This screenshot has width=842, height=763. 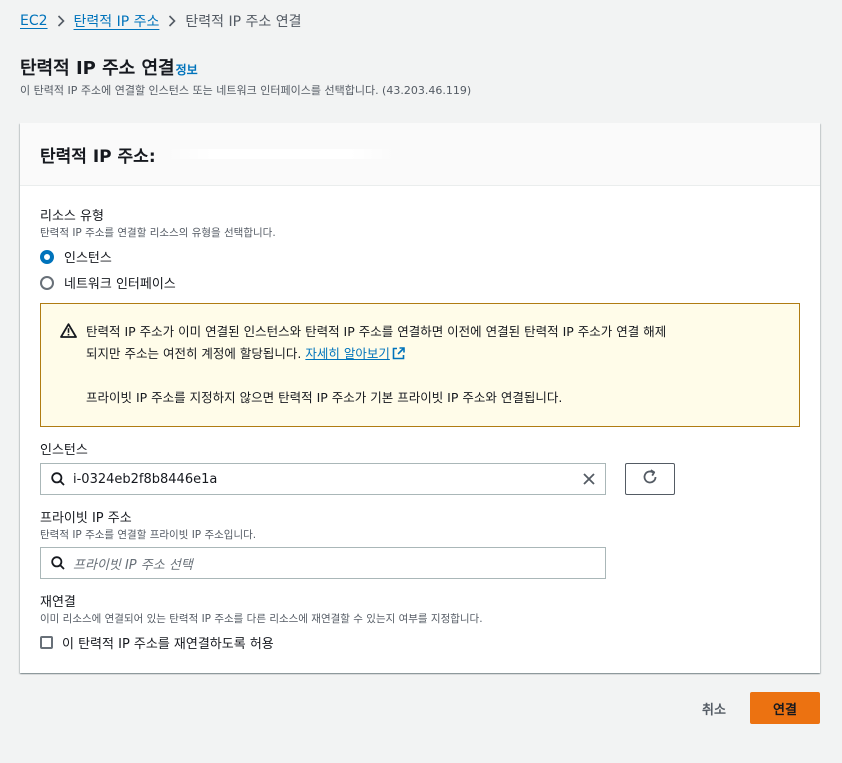 What do you see at coordinates (120, 284) in the screenshot?
I see `radio-network-interface-label: 네트워크 인터페이스` at bounding box center [120, 284].